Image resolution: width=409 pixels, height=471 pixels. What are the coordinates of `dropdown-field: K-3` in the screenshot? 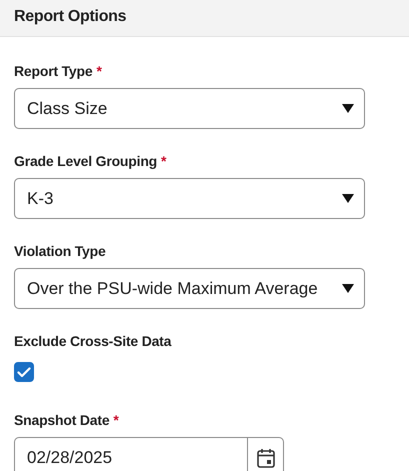 It's located at (189, 198).